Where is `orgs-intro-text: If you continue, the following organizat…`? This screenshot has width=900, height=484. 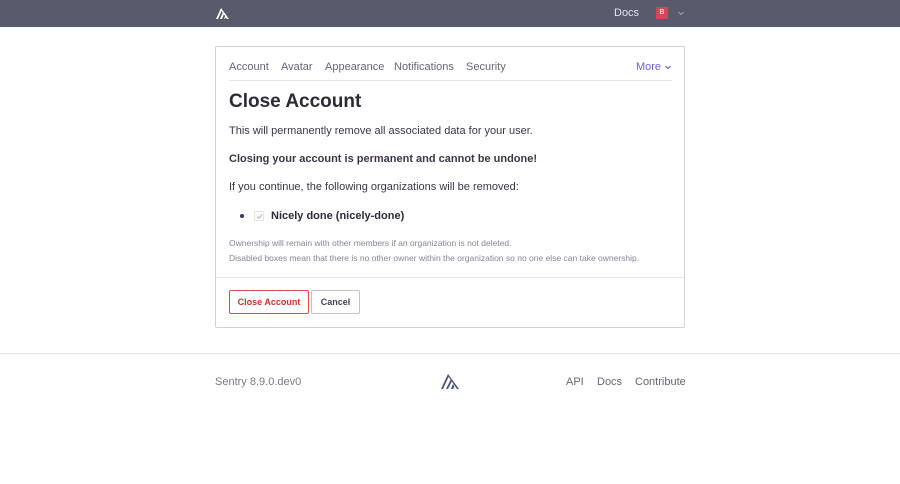 orgs-intro-text: If you continue, the following organizat… is located at coordinates (374, 187).